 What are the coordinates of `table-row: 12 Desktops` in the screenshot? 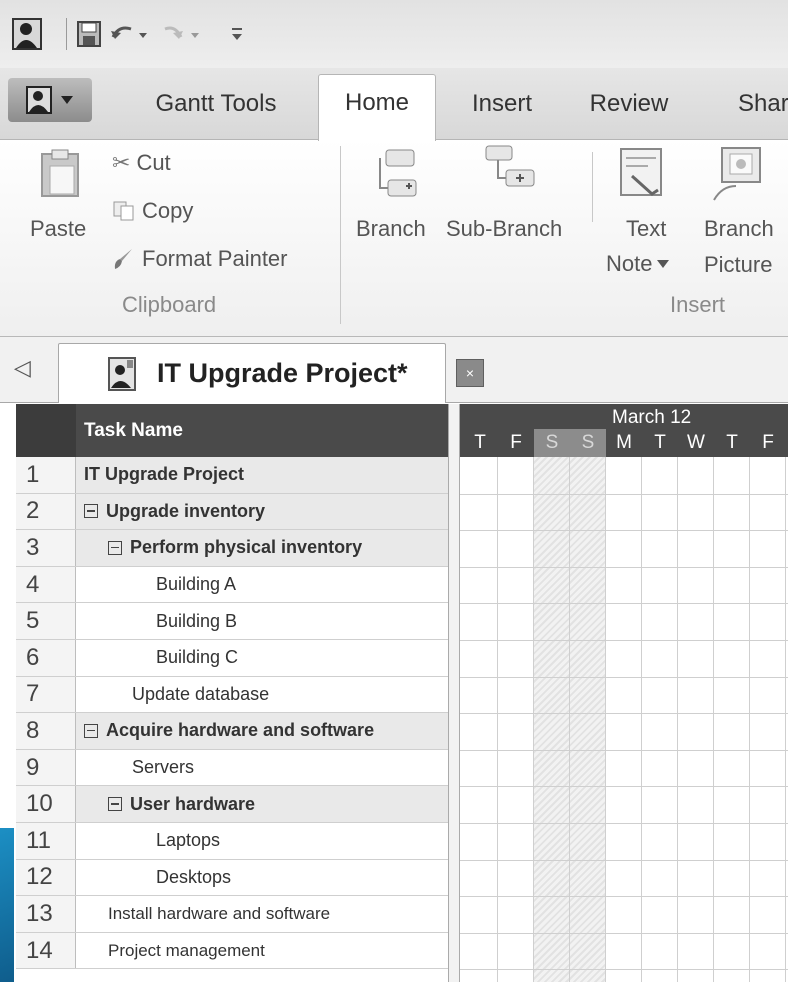 It's located at (232, 878).